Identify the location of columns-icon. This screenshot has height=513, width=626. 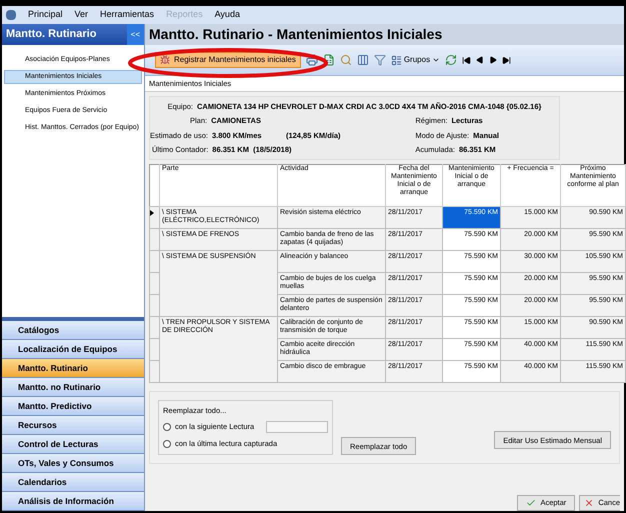
(362, 60).